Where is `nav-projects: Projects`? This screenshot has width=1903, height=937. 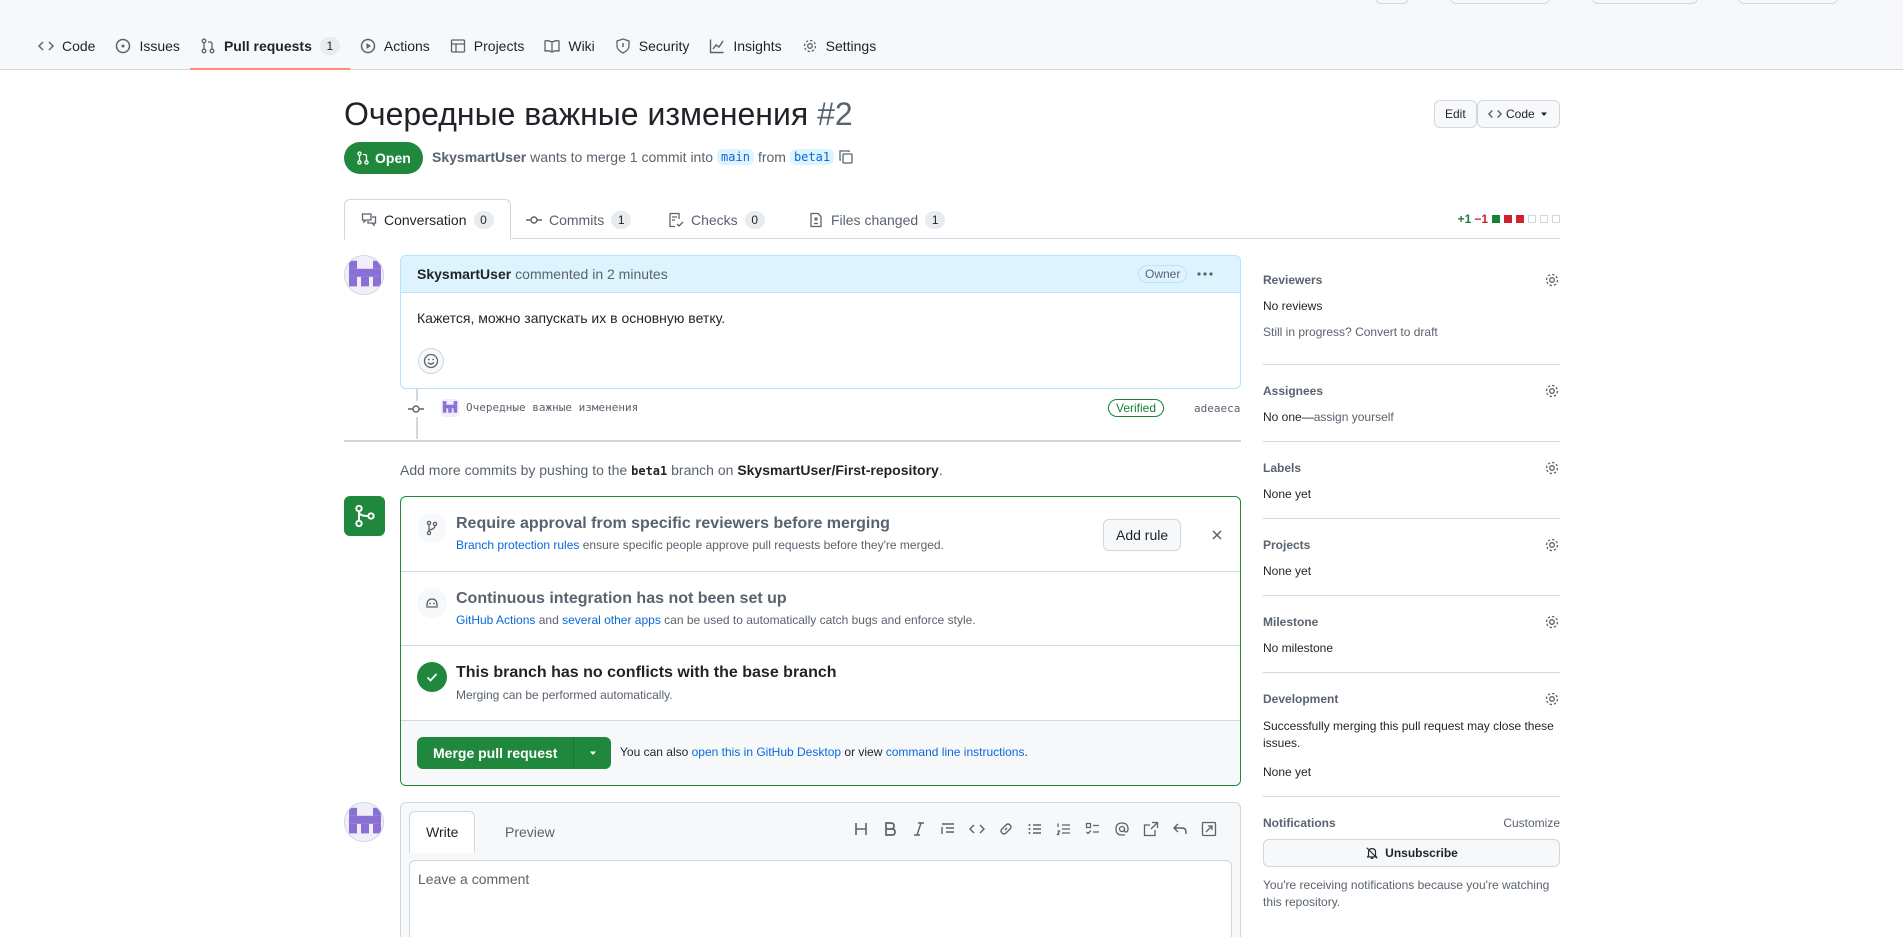
nav-projects: Projects is located at coordinates (487, 46).